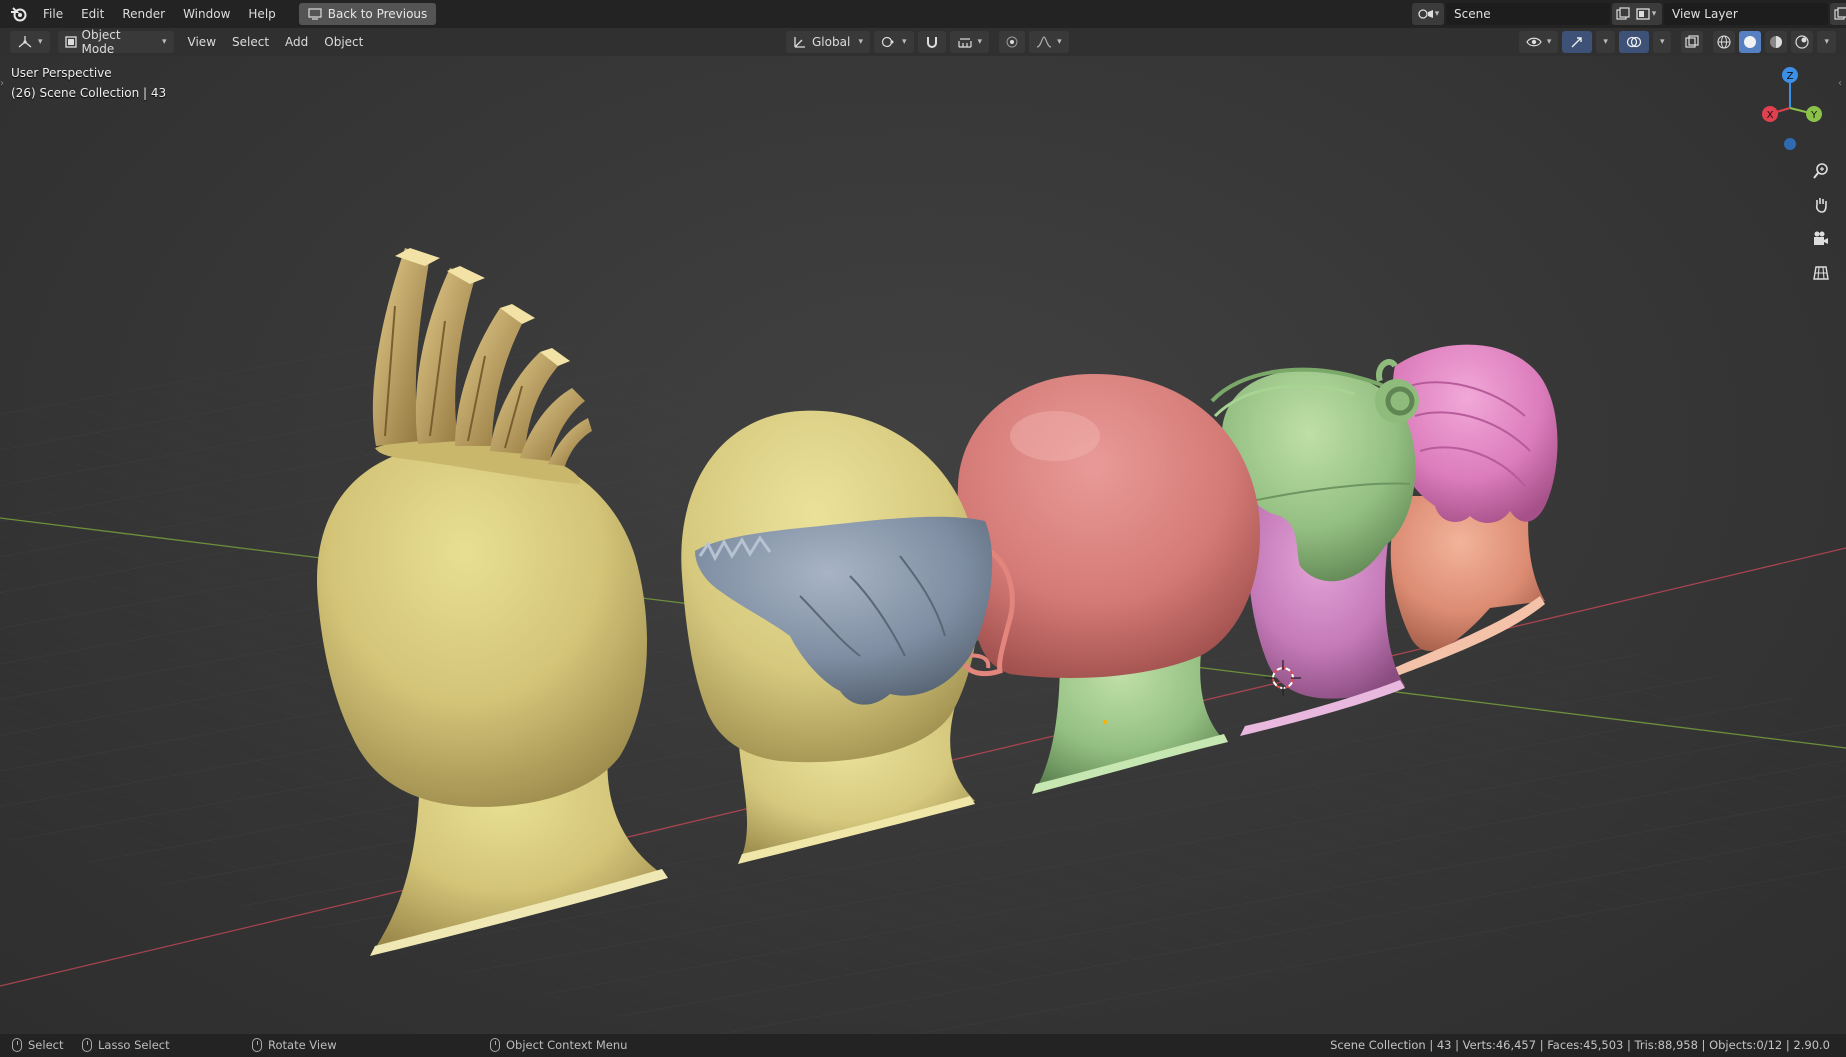  What do you see at coordinates (558, 1045) in the screenshot?
I see `status-context-menu-hint: Object Context Menu` at bounding box center [558, 1045].